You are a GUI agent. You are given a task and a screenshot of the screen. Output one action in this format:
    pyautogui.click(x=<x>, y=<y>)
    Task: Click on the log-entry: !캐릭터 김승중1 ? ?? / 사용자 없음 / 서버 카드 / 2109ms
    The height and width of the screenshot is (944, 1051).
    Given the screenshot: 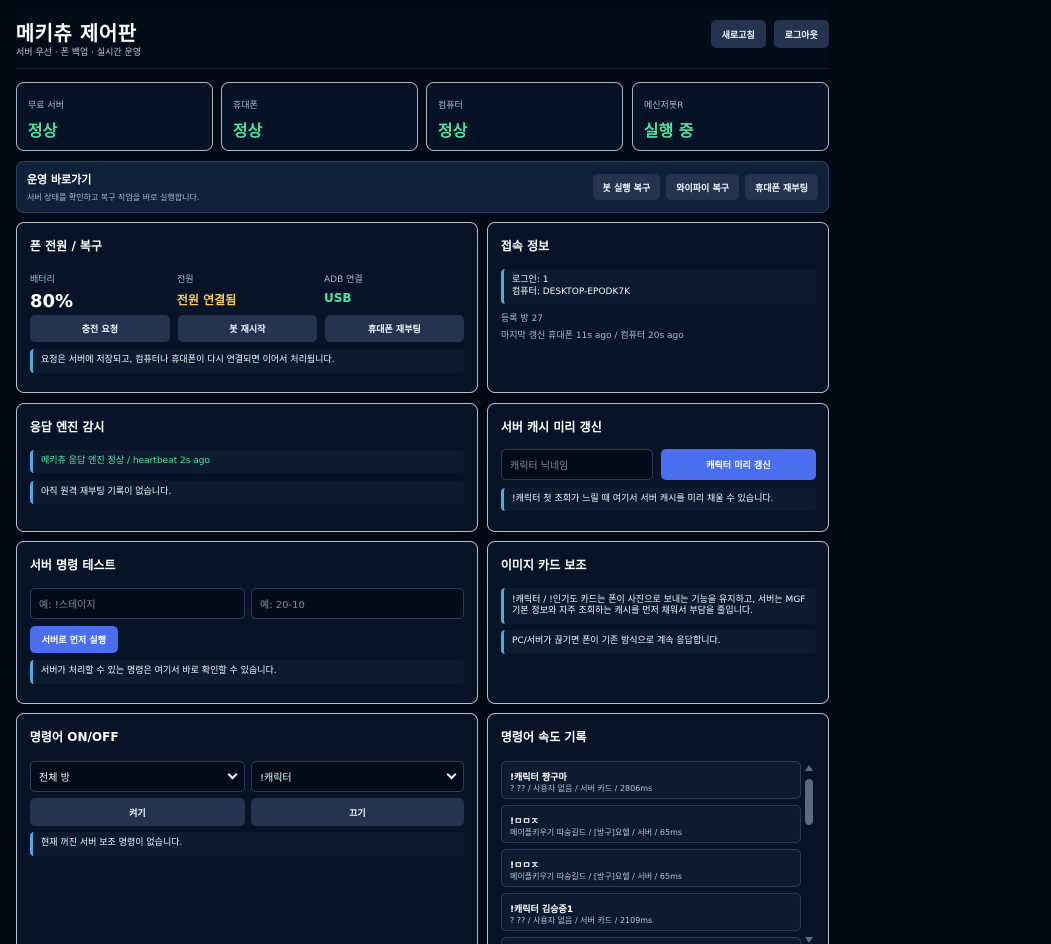 What is the action you would take?
    pyautogui.click(x=651, y=912)
    